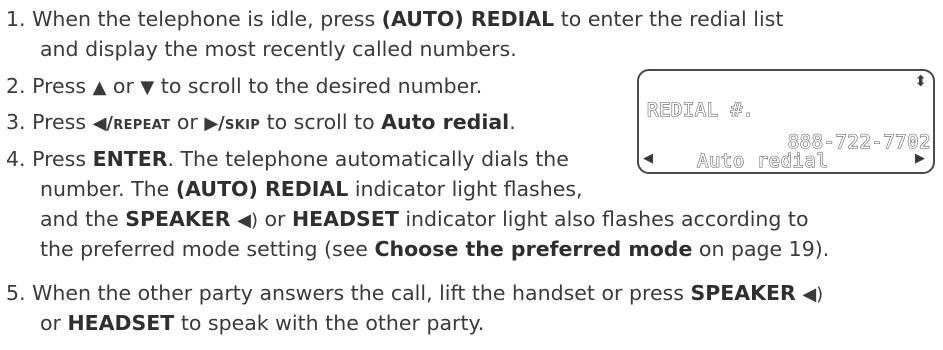 The height and width of the screenshot is (350, 943). Describe the element at coordinates (512, 122) in the screenshot. I see `step-text: .` at that location.